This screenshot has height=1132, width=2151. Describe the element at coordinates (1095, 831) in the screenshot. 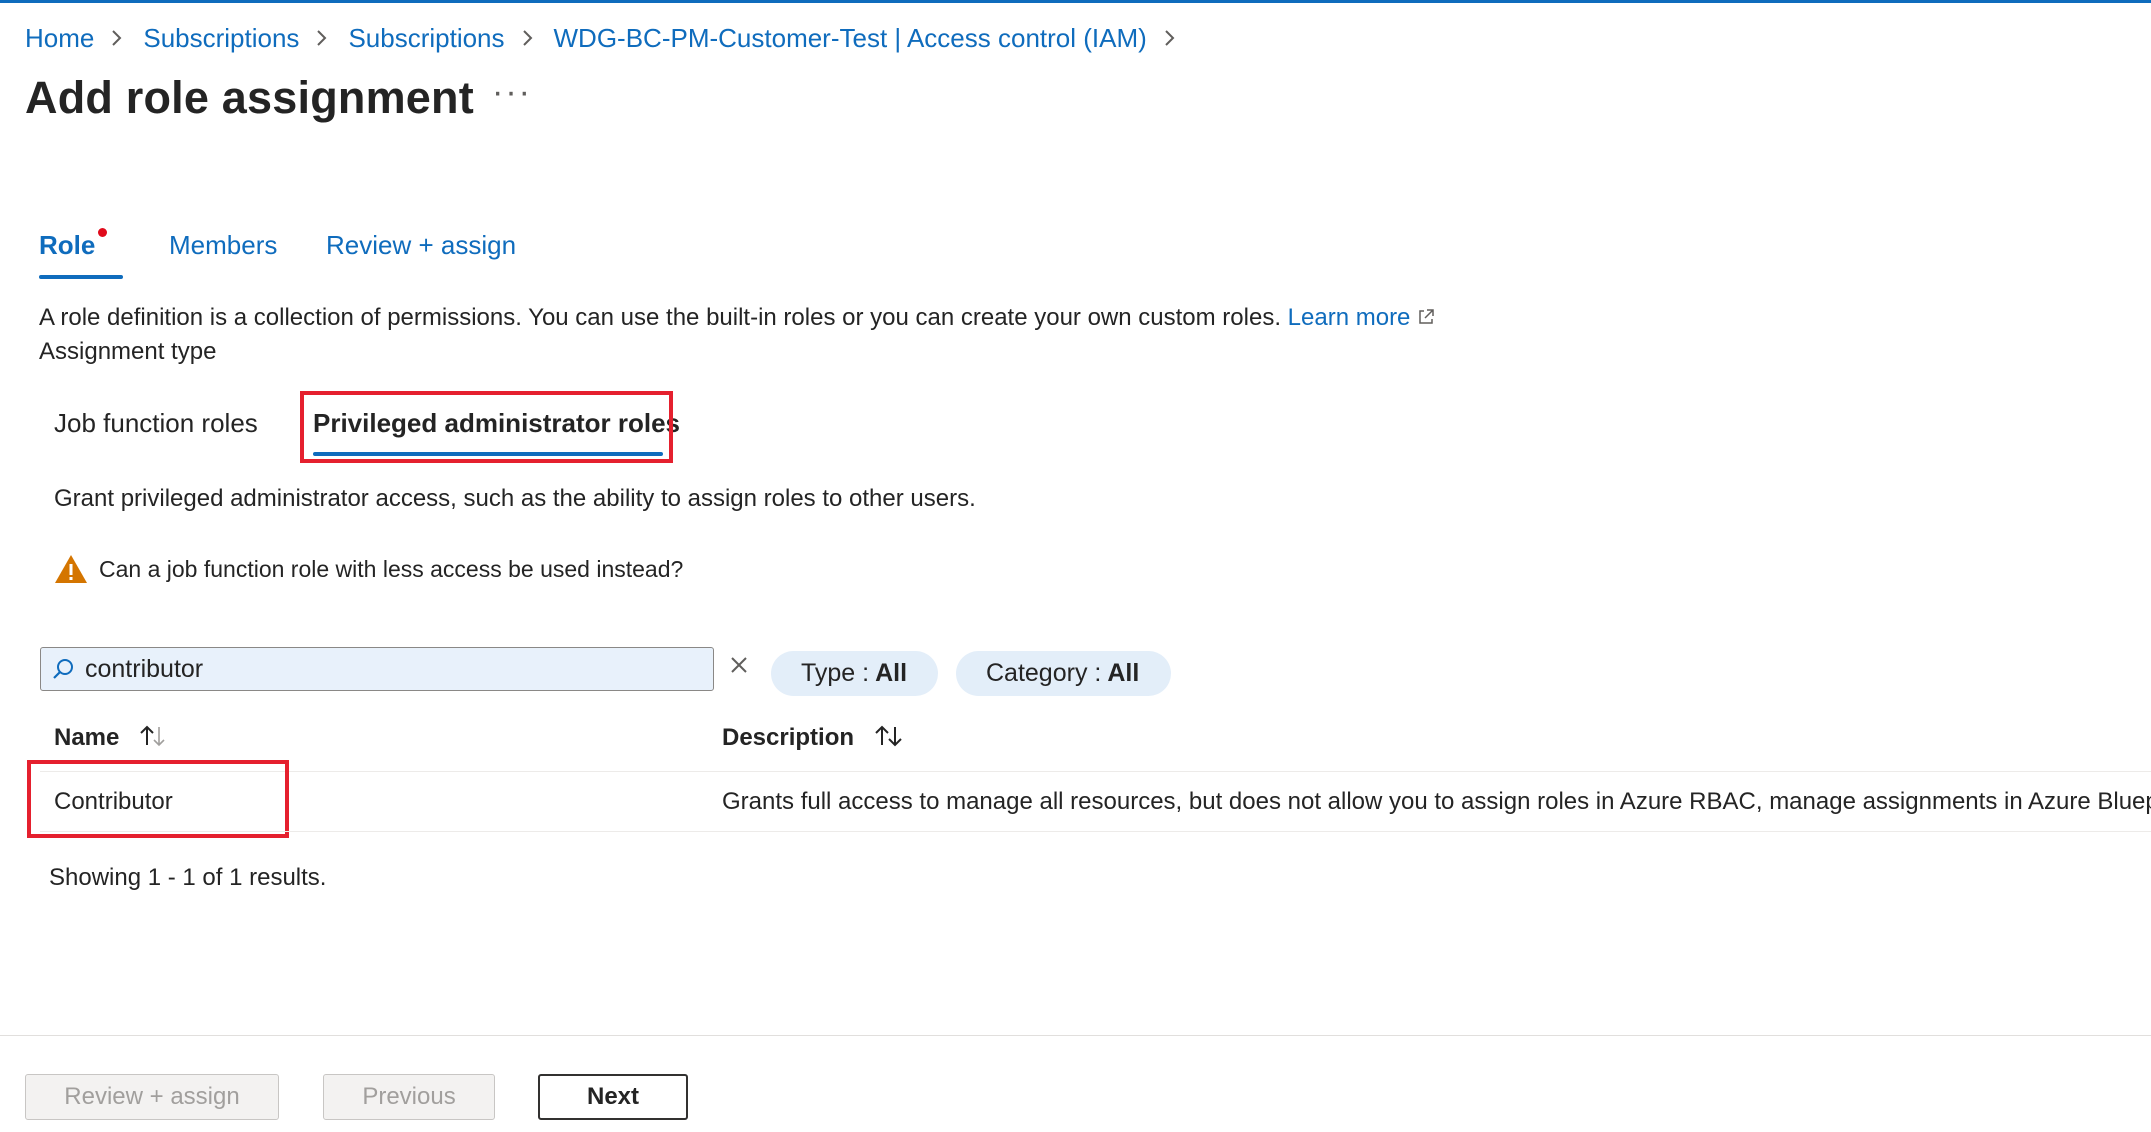

I see `table-row-divider` at that location.